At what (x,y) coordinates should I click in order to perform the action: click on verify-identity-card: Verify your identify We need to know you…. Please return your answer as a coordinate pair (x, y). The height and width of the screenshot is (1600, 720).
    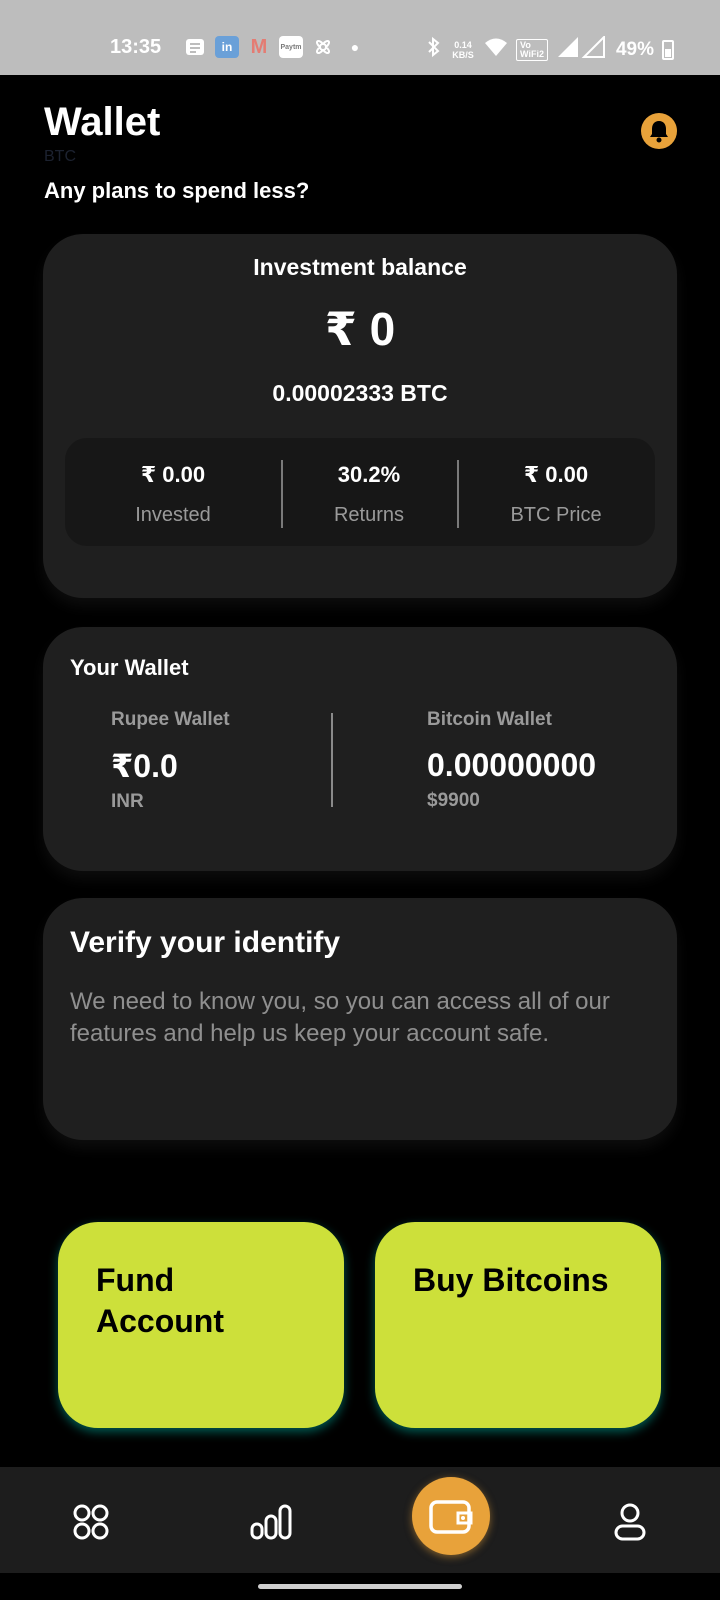
    Looking at the image, I should click on (360, 1019).